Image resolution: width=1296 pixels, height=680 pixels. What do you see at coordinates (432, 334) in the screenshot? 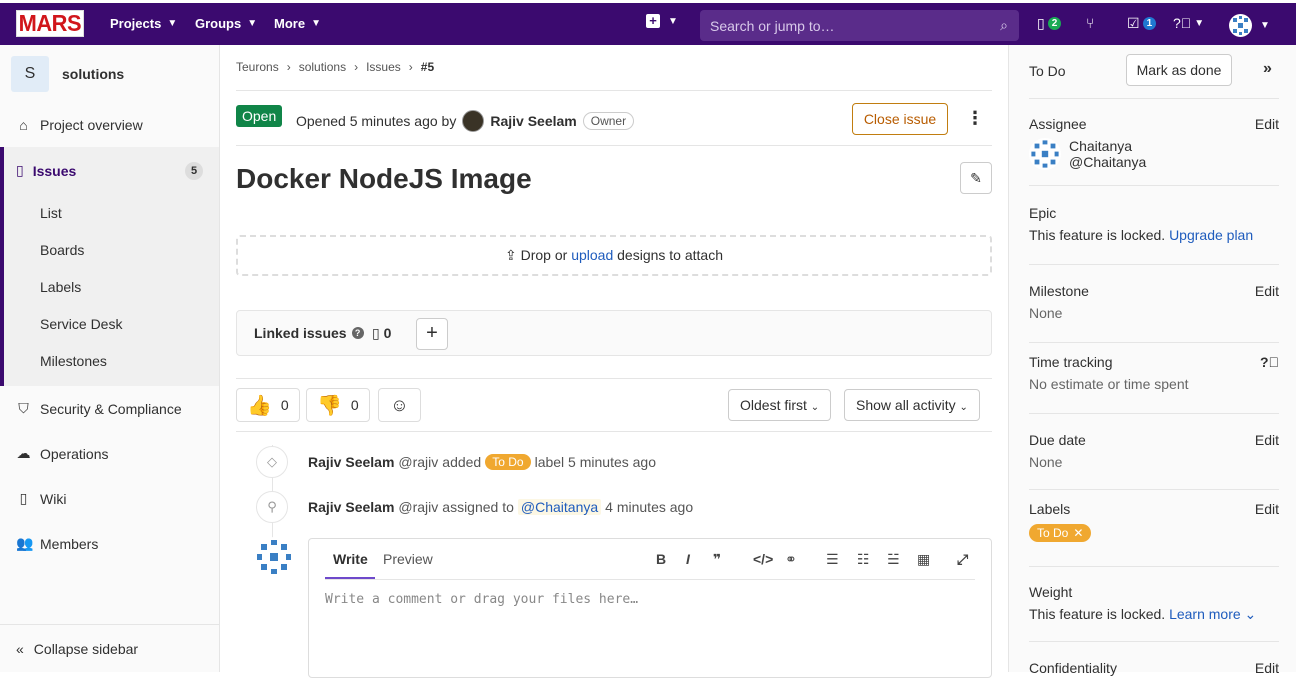
I see `add-linked-issue-button: +` at bounding box center [432, 334].